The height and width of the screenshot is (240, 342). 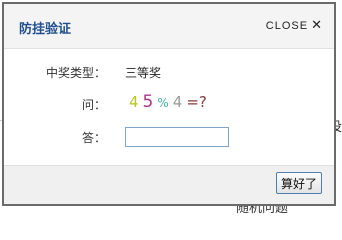 I want to click on close-icon: ✕, so click(x=316, y=25).